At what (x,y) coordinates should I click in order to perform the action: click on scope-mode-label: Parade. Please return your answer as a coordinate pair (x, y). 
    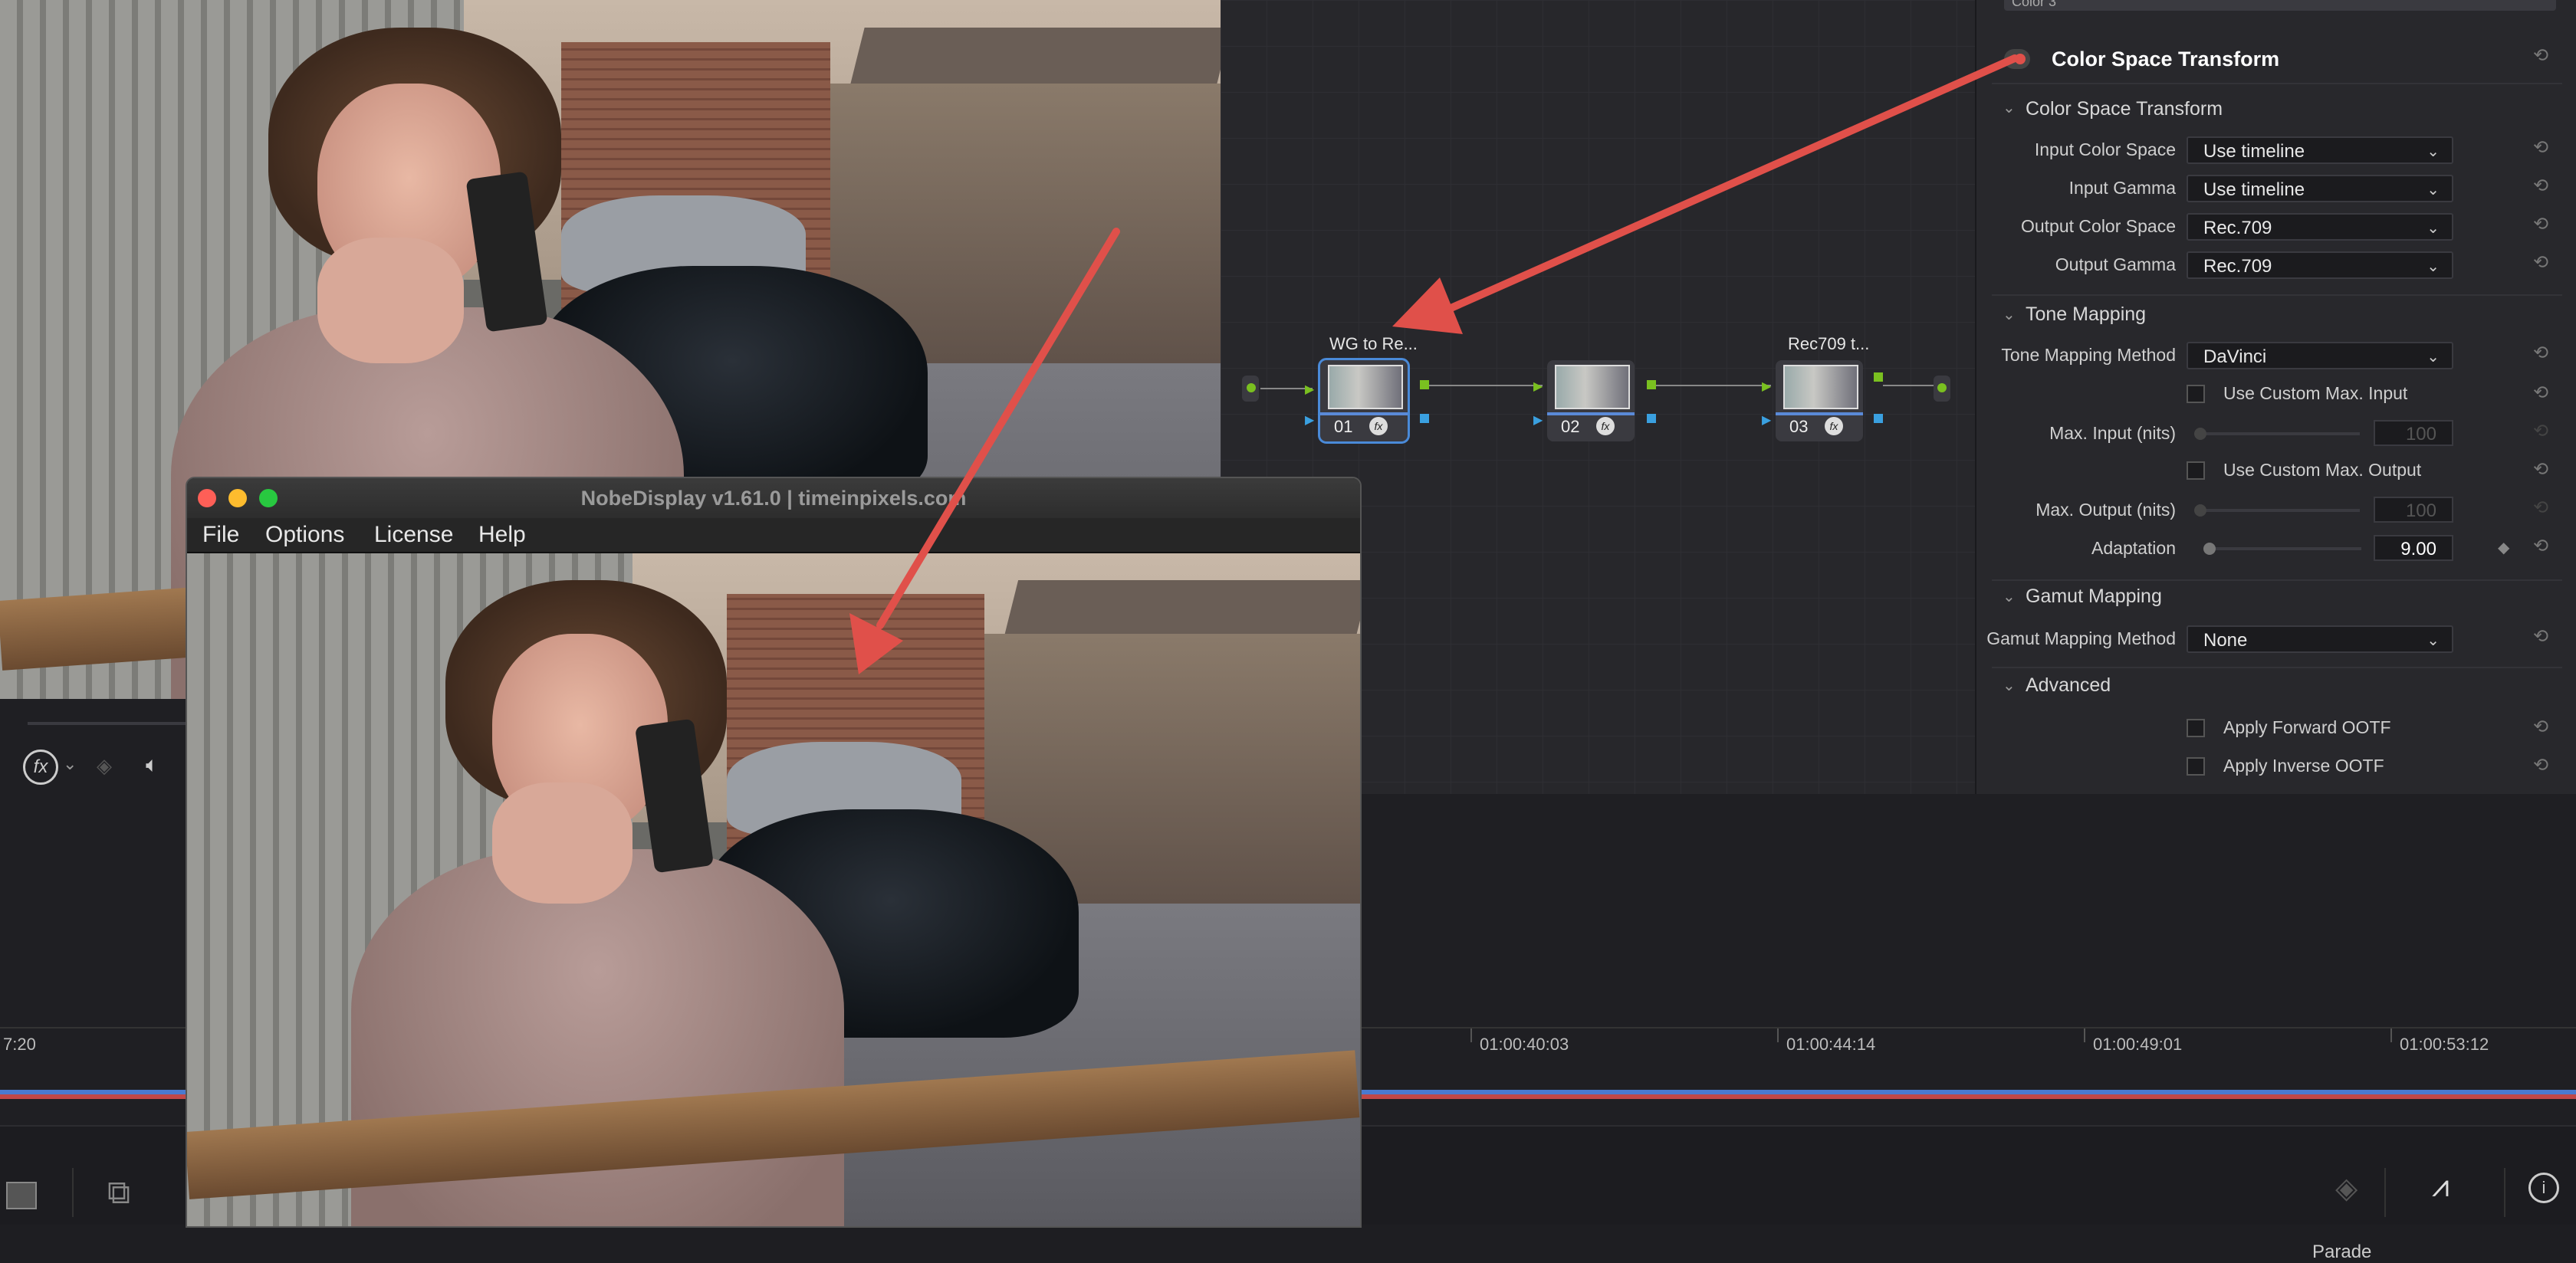
    Looking at the image, I should click on (2341, 1252).